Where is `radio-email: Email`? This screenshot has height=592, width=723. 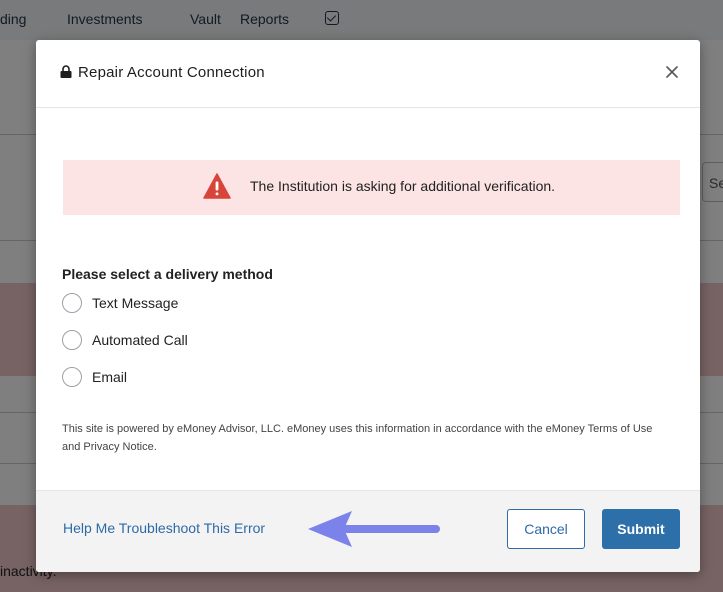
radio-email: Email is located at coordinates (94, 377).